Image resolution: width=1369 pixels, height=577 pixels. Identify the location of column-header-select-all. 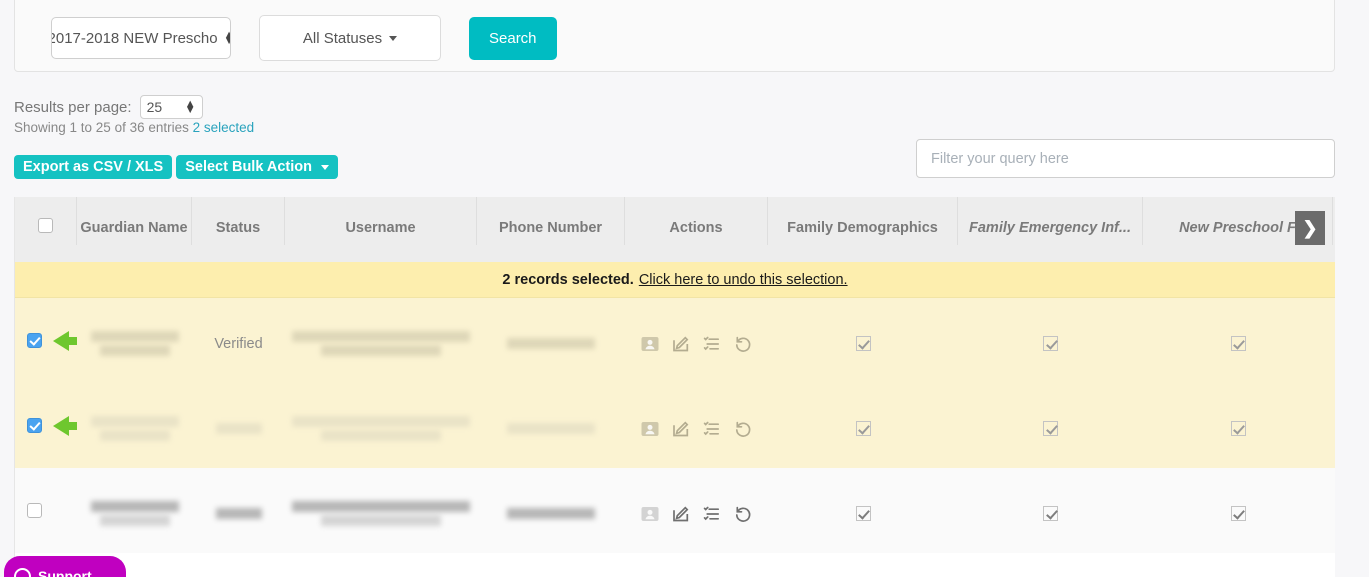
(46, 221).